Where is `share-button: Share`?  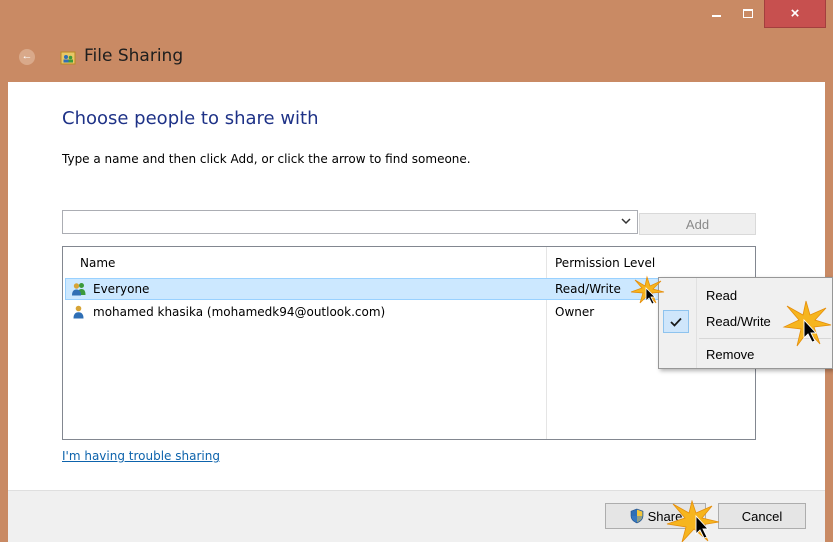
share-button: Share is located at coordinates (655, 516).